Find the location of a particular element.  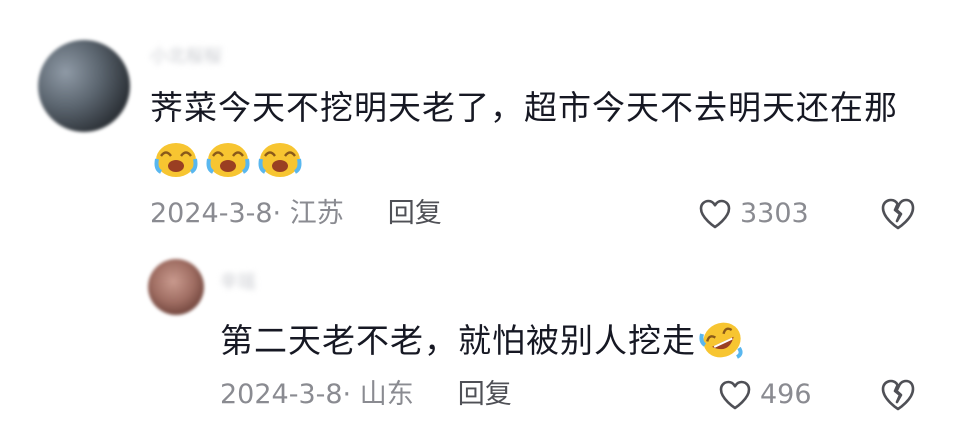

comment-date-location: 2024-3-8· 山东 is located at coordinates (317, 394).